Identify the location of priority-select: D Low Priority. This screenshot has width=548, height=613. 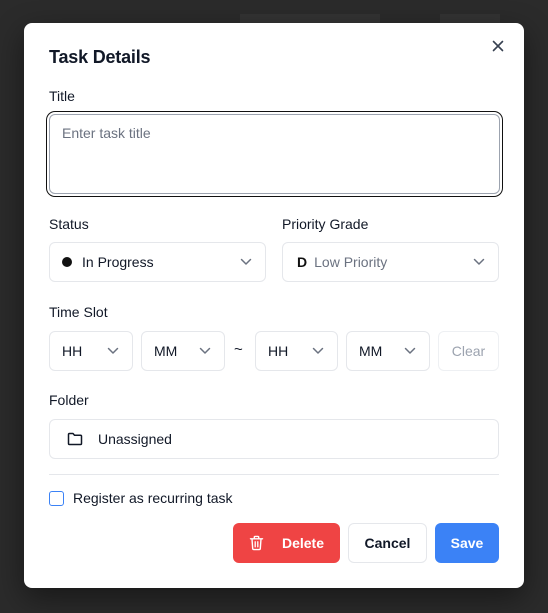
(390, 262).